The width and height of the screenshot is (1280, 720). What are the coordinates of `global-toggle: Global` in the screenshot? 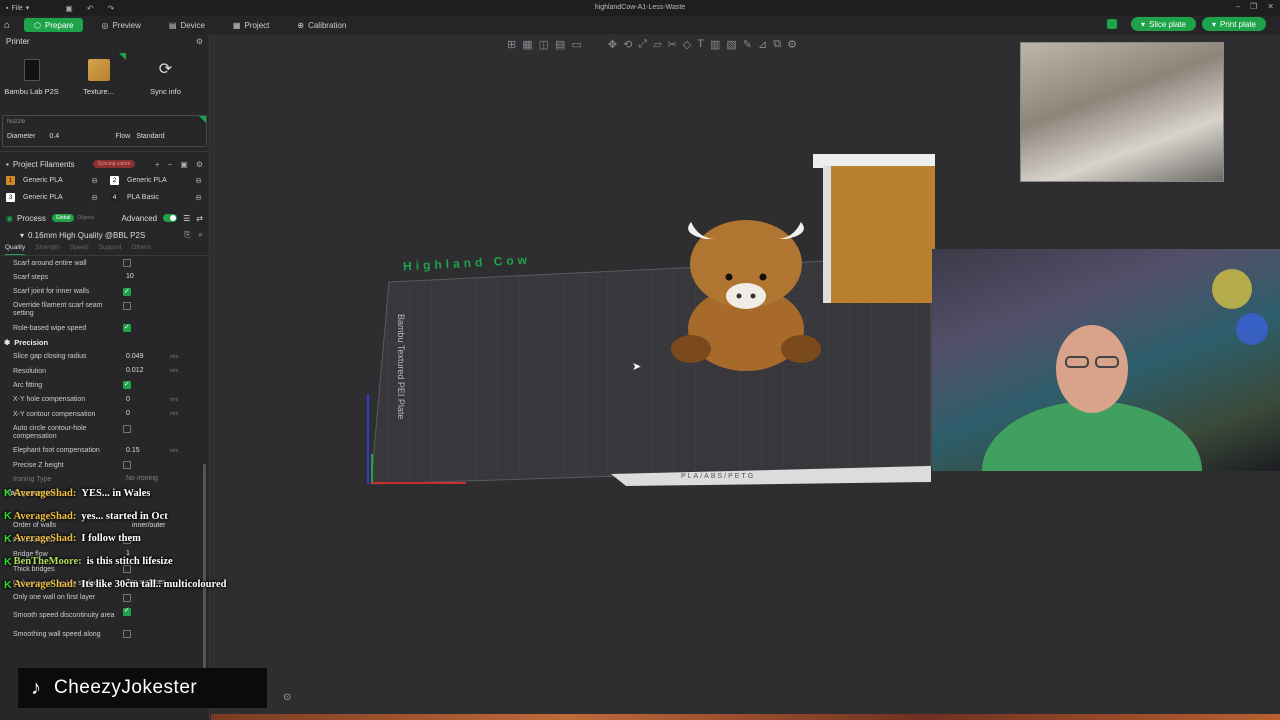 It's located at (63, 218).